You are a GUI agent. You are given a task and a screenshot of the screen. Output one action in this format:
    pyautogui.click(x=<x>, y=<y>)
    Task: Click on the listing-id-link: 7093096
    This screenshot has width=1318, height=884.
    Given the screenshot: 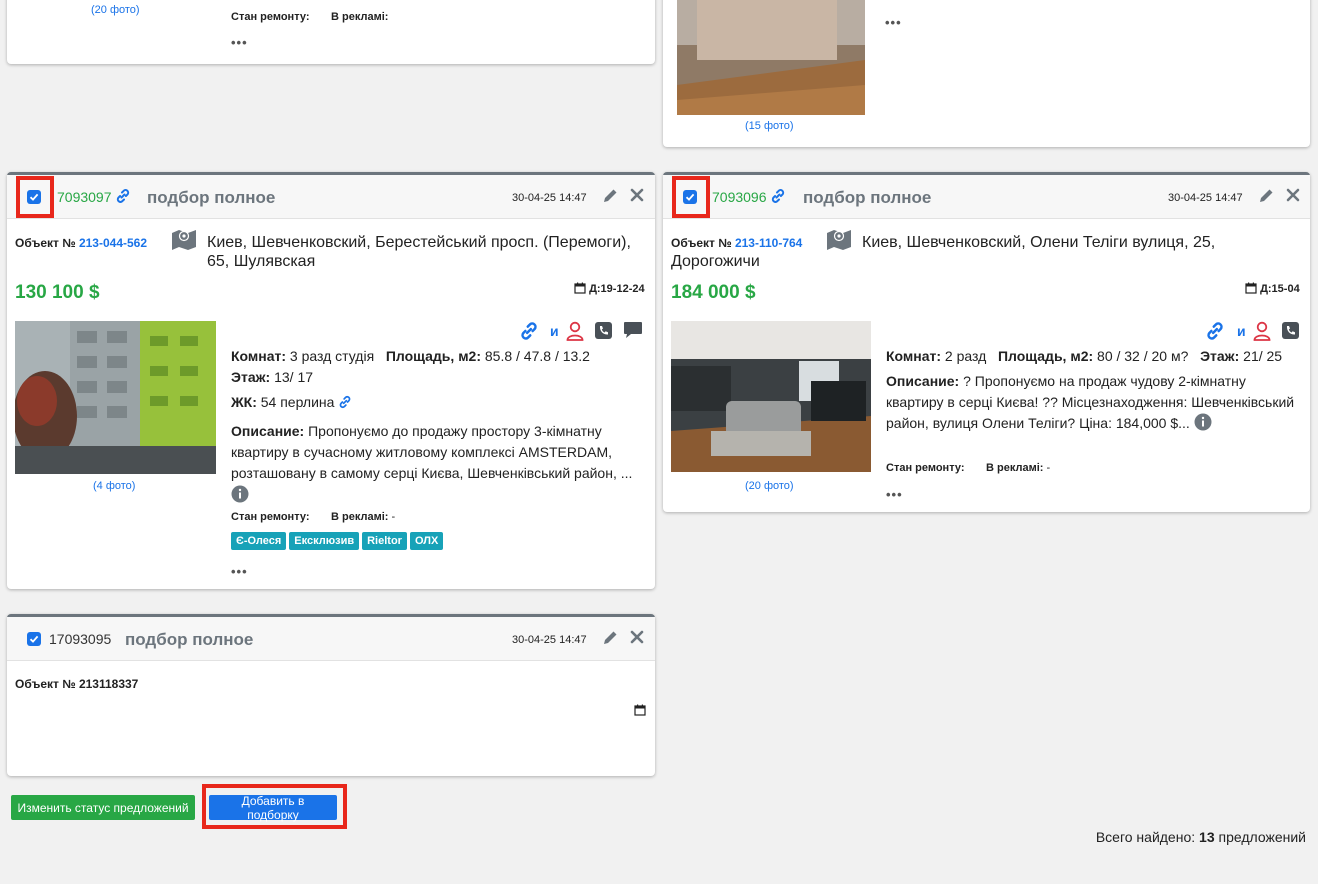 What is the action you would take?
    pyautogui.click(x=739, y=197)
    